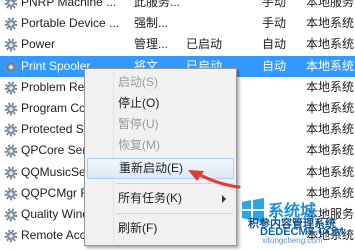  What do you see at coordinates (297, 221) in the screenshot?
I see `watermark: 系统城 积参内容管理系统 DEDECMS.COM xitongcheng.com` at bounding box center [297, 221].